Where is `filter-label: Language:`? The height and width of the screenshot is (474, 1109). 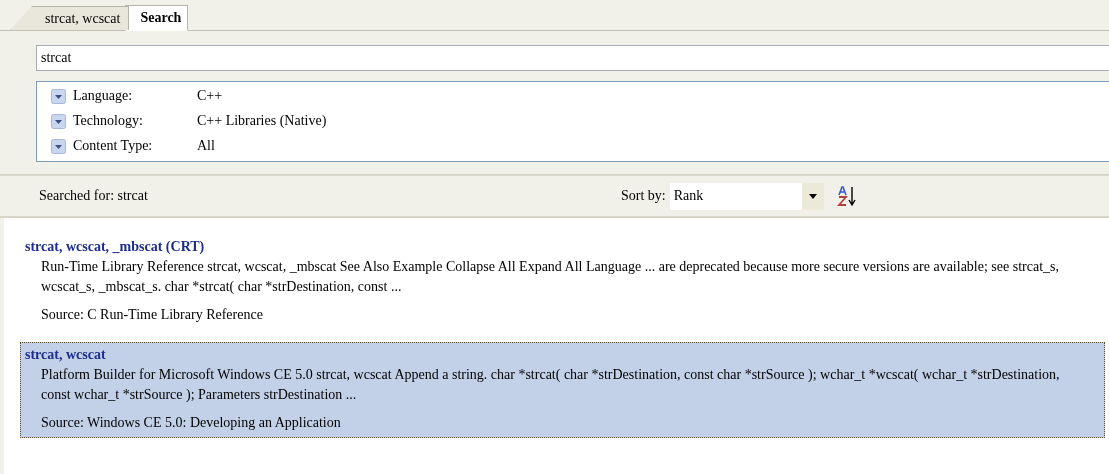 filter-label: Language: is located at coordinates (103, 96).